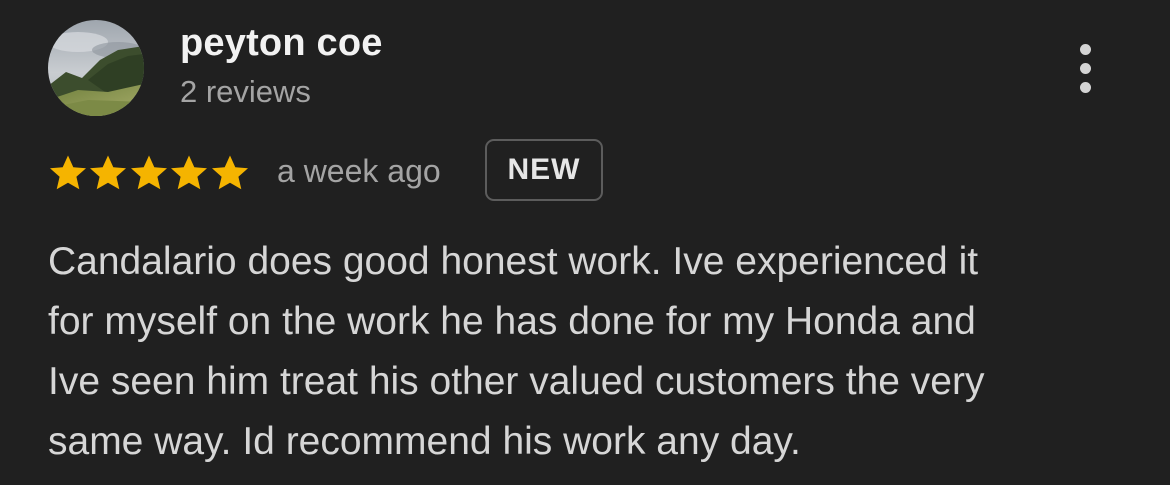 This screenshot has width=1170, height=485. Describe the element at coordinates (245, 92) in the screenshot. I see `author-reviews-count: 2 reviews` at that location.